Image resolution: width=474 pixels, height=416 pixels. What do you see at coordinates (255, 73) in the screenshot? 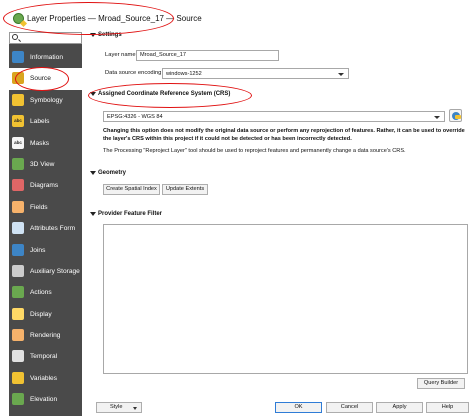
I see `encoding-select: windows-1252` at bounding box center [255, 73].